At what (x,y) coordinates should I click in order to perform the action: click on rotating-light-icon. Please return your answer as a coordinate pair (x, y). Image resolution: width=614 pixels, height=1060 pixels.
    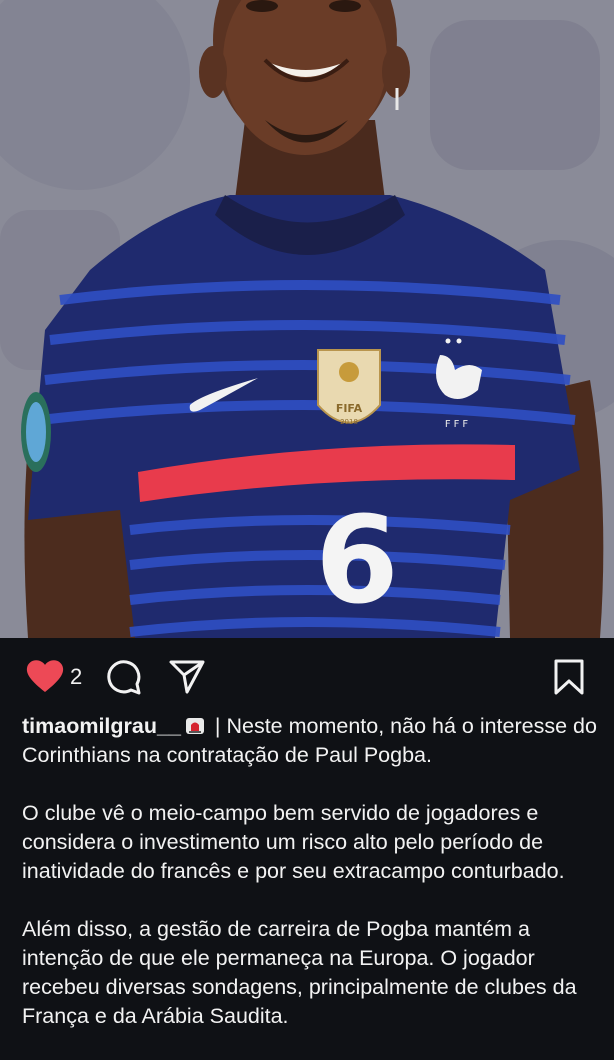
    Looking at the image, I should click on (195, 725).